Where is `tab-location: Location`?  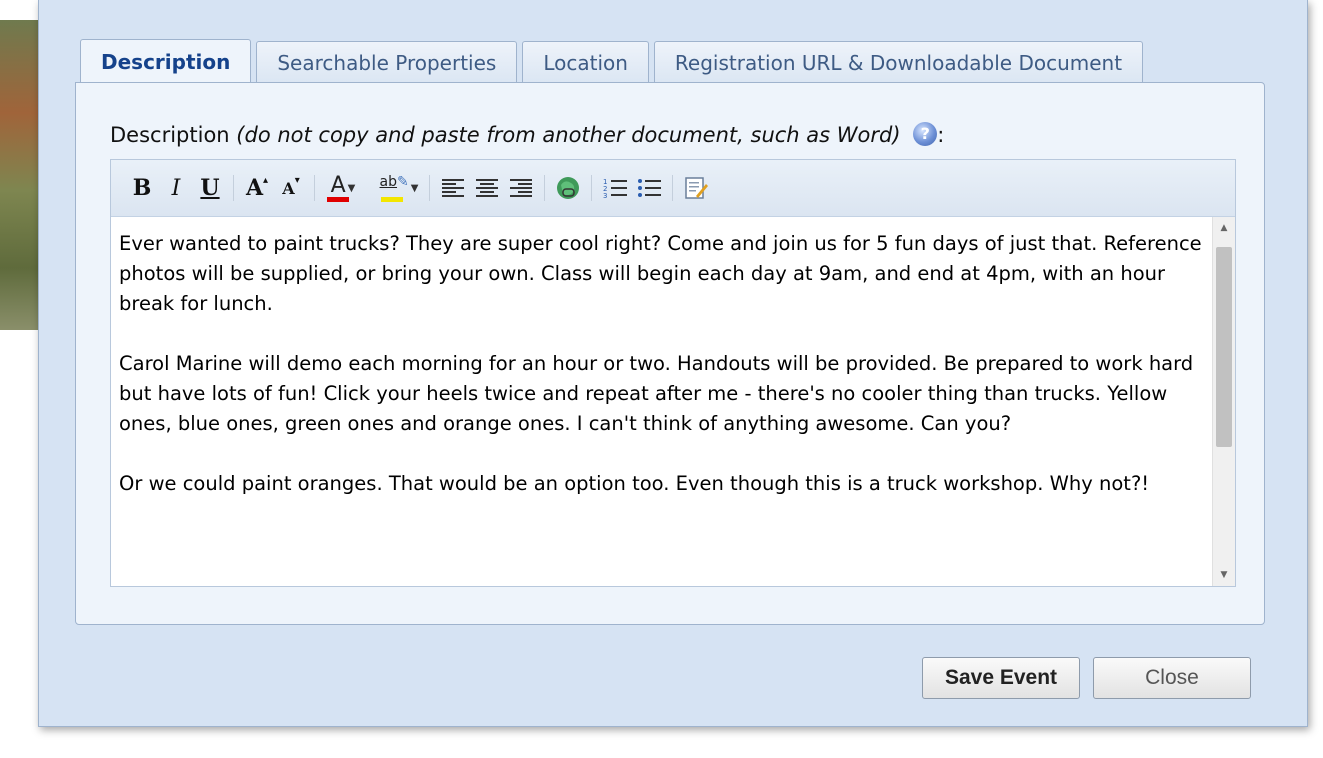
tab-location: Location is located at coordinates (585, 62).